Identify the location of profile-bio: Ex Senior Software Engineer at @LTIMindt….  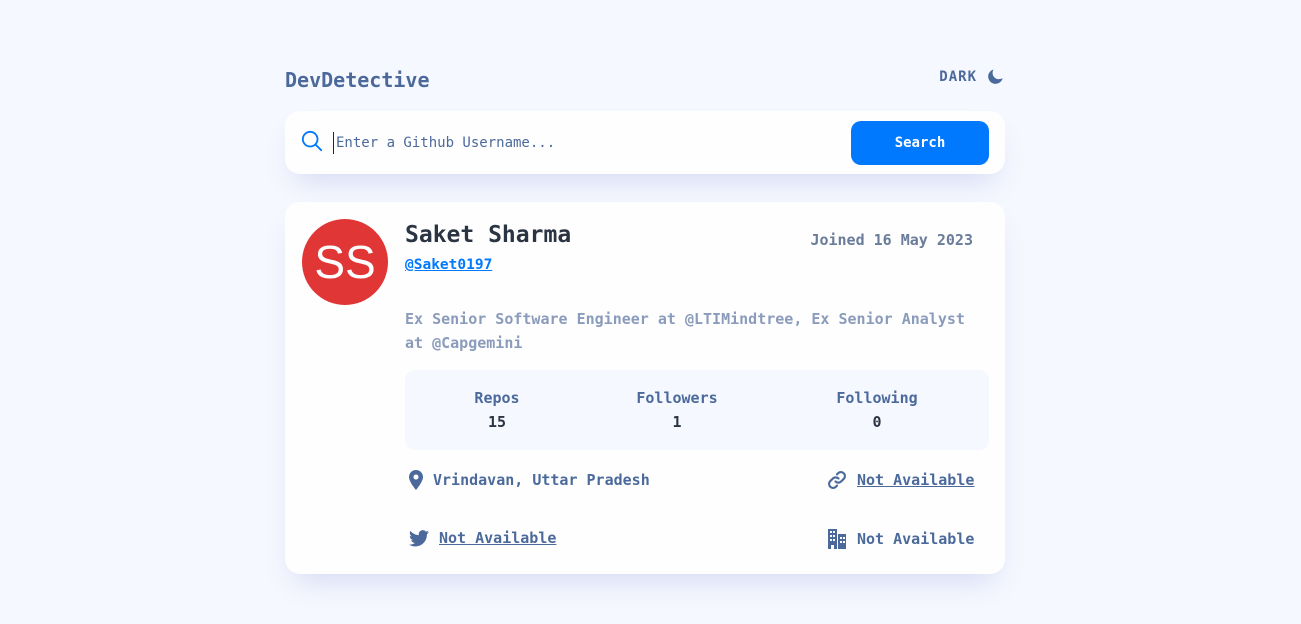
(685, 331).